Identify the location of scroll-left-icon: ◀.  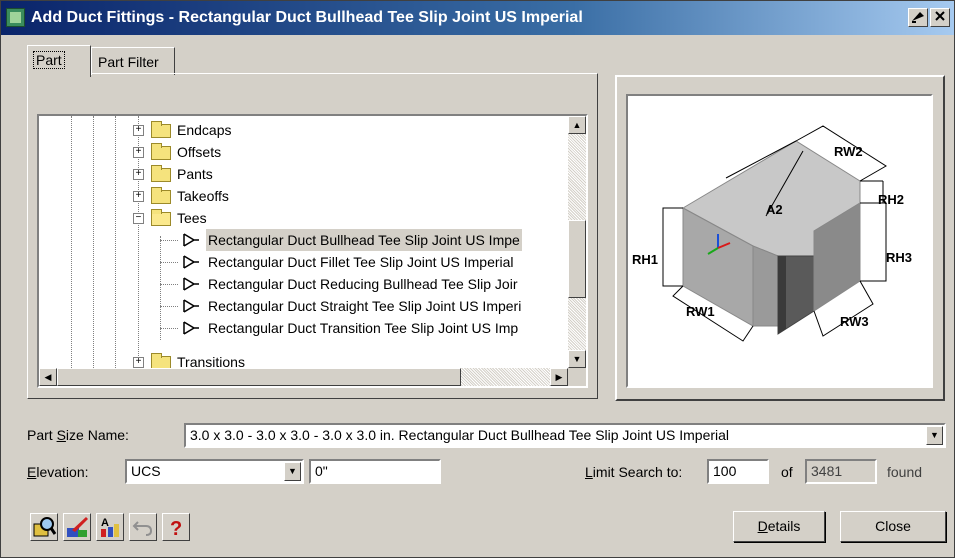
(48, 377).